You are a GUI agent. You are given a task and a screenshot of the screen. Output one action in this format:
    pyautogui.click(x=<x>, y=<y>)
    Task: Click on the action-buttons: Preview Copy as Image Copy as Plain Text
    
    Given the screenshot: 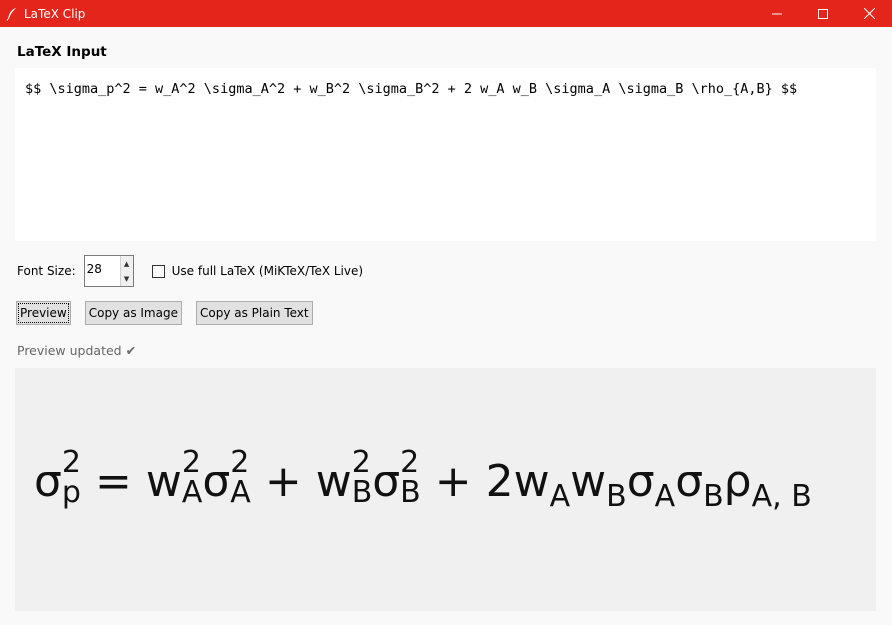 What is the action you would take?
    pyautogui.click(x=164, y=313)
    